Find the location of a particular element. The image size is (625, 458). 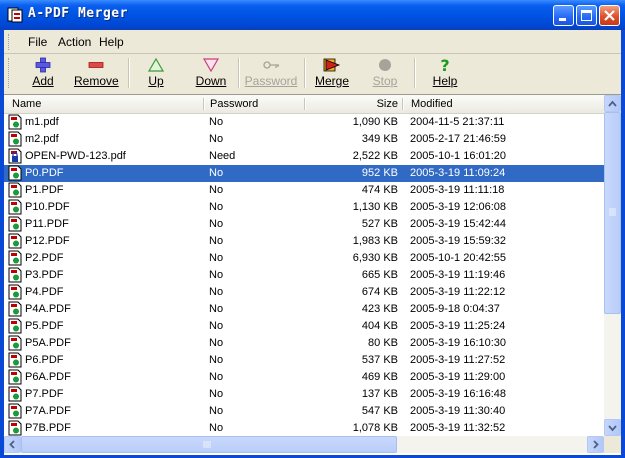

horizontal-scroll-thumb is located at coordinates (209, 444).